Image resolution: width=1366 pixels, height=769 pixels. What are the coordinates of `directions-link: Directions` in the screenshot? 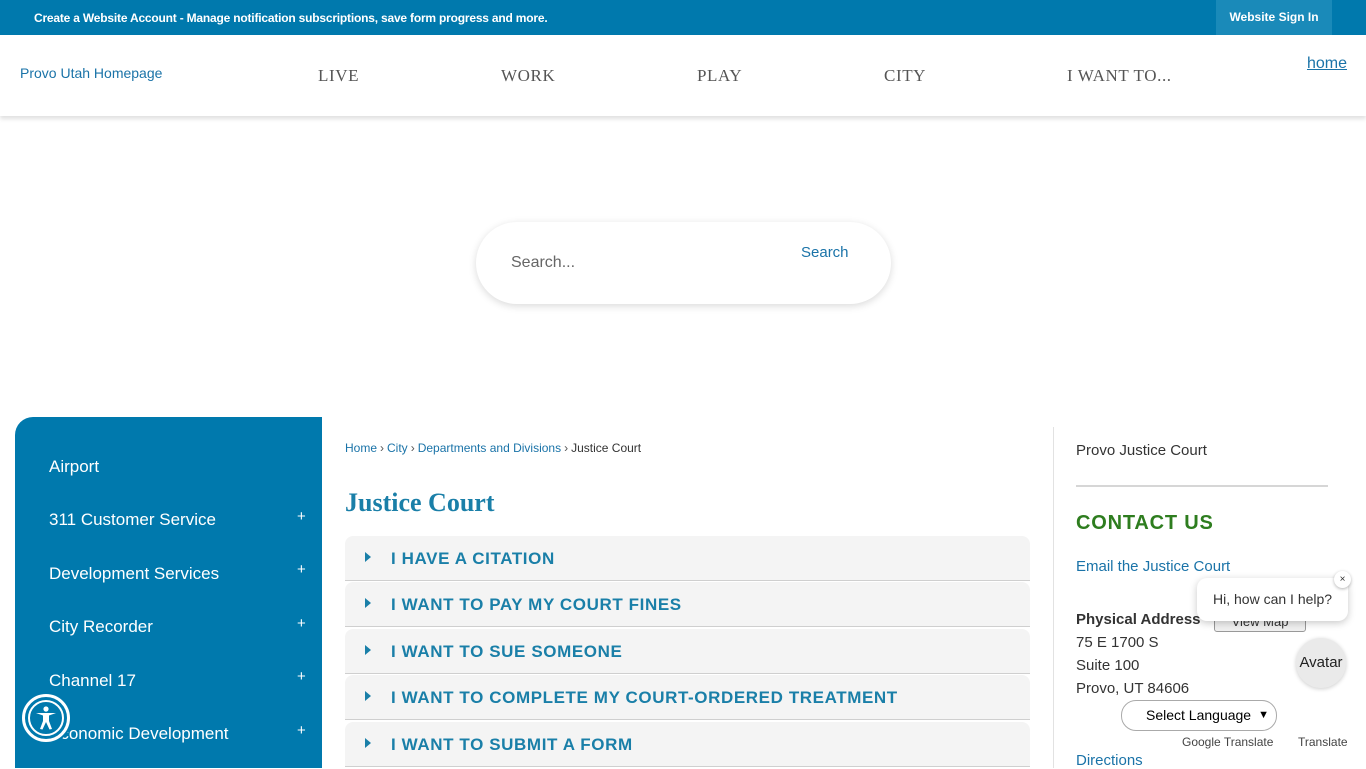 It's located at (1109, 760).